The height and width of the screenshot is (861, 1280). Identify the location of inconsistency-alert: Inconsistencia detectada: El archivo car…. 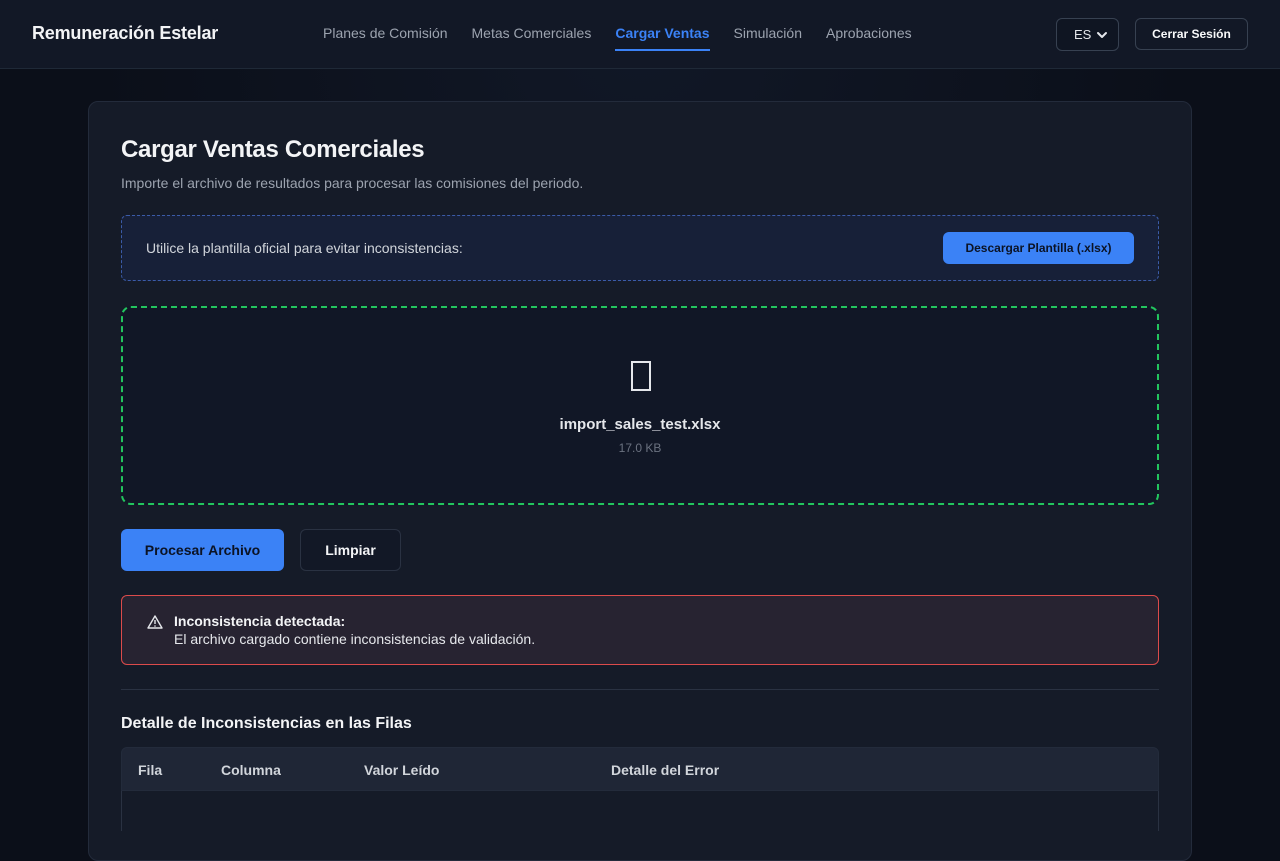
(640, 630).